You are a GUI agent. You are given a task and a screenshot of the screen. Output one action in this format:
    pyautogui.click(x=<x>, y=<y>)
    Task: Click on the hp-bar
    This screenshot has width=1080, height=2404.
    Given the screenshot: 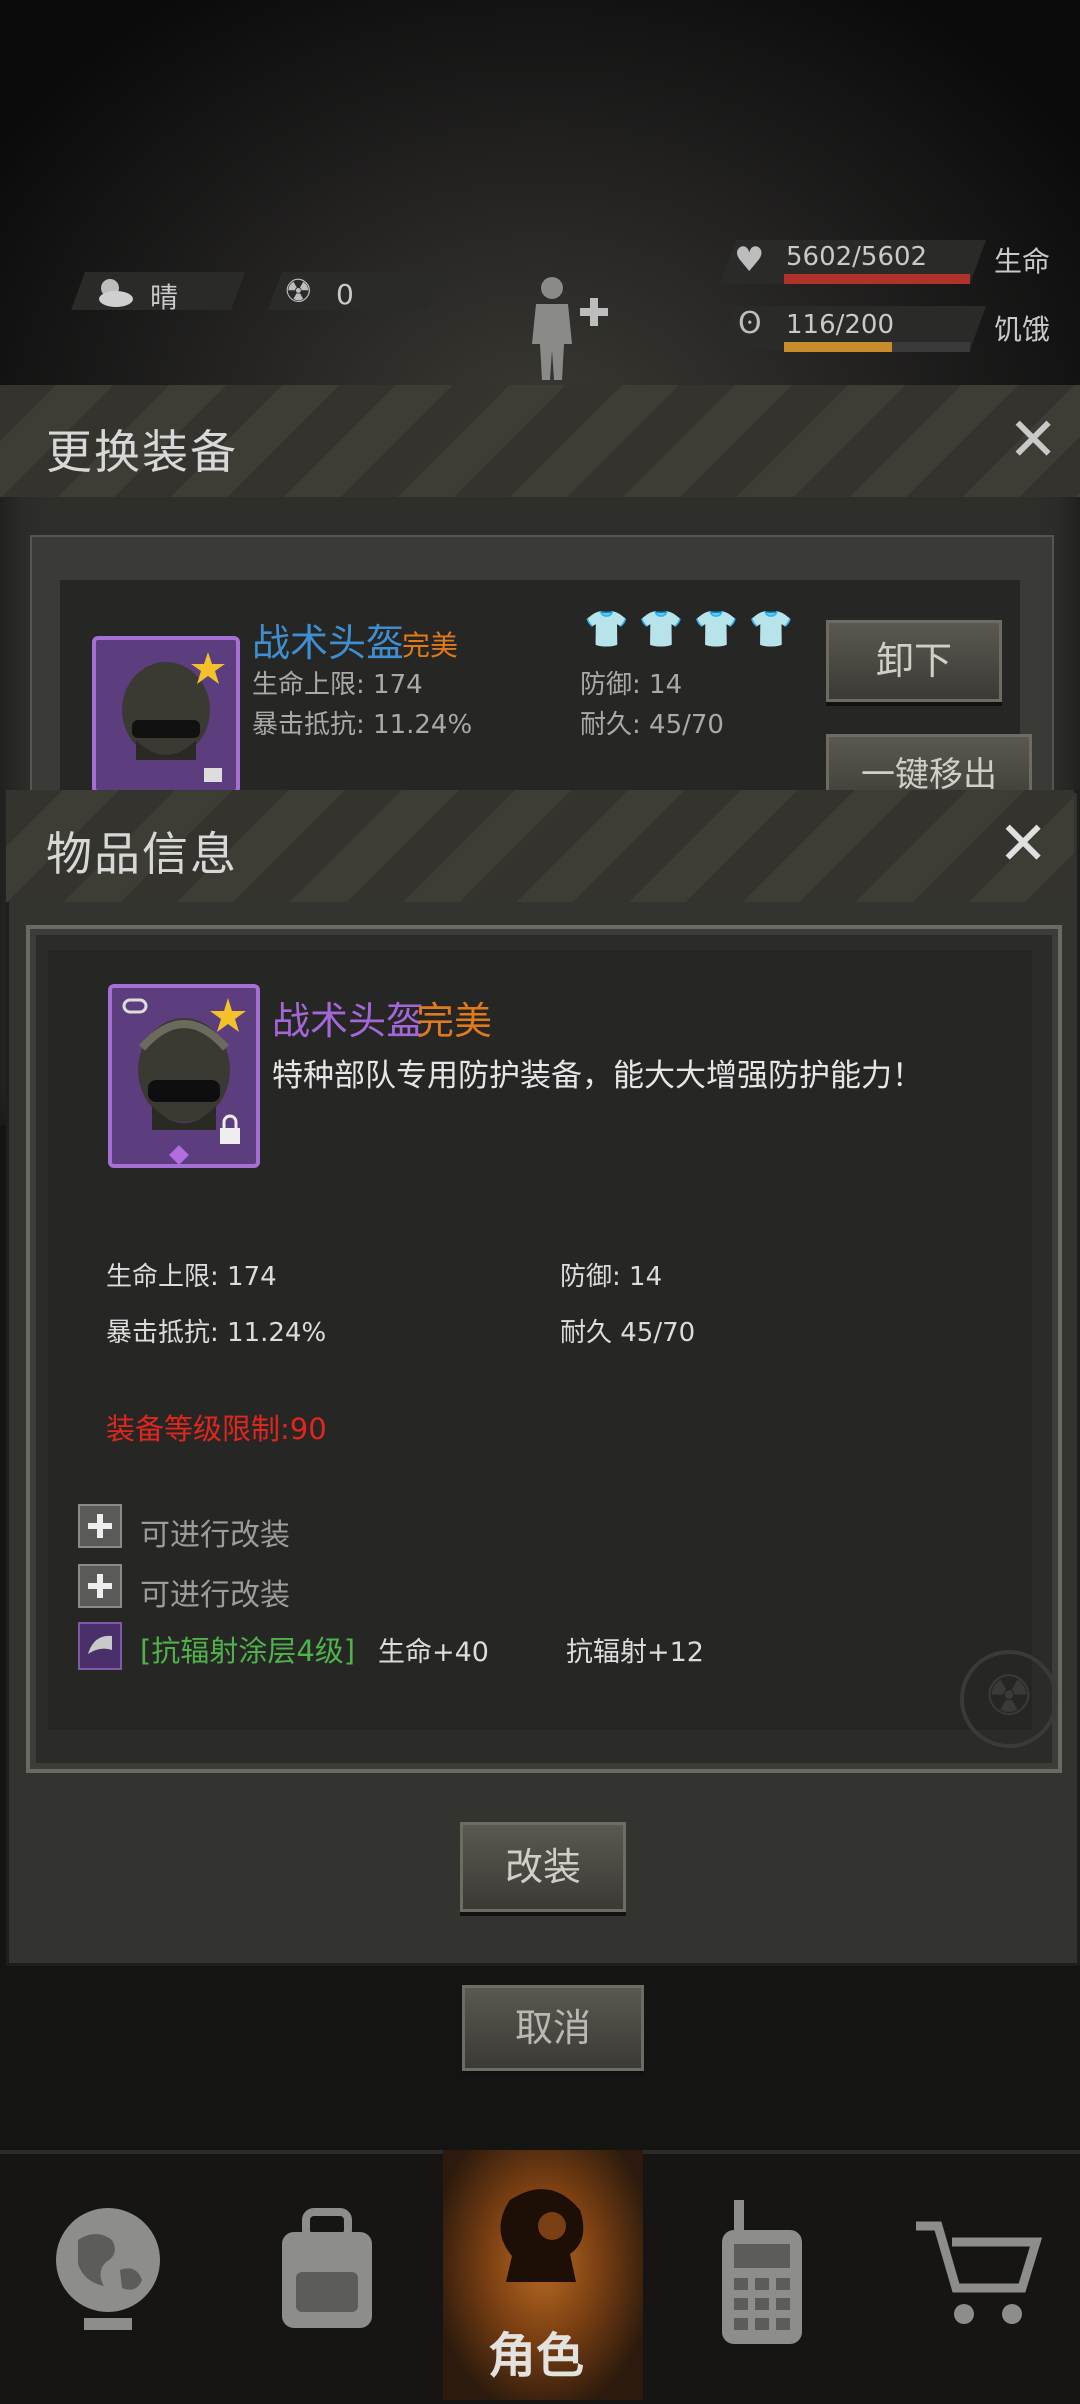 What is the action you would take?
    pyautogui.click(x=877, y=279)
    